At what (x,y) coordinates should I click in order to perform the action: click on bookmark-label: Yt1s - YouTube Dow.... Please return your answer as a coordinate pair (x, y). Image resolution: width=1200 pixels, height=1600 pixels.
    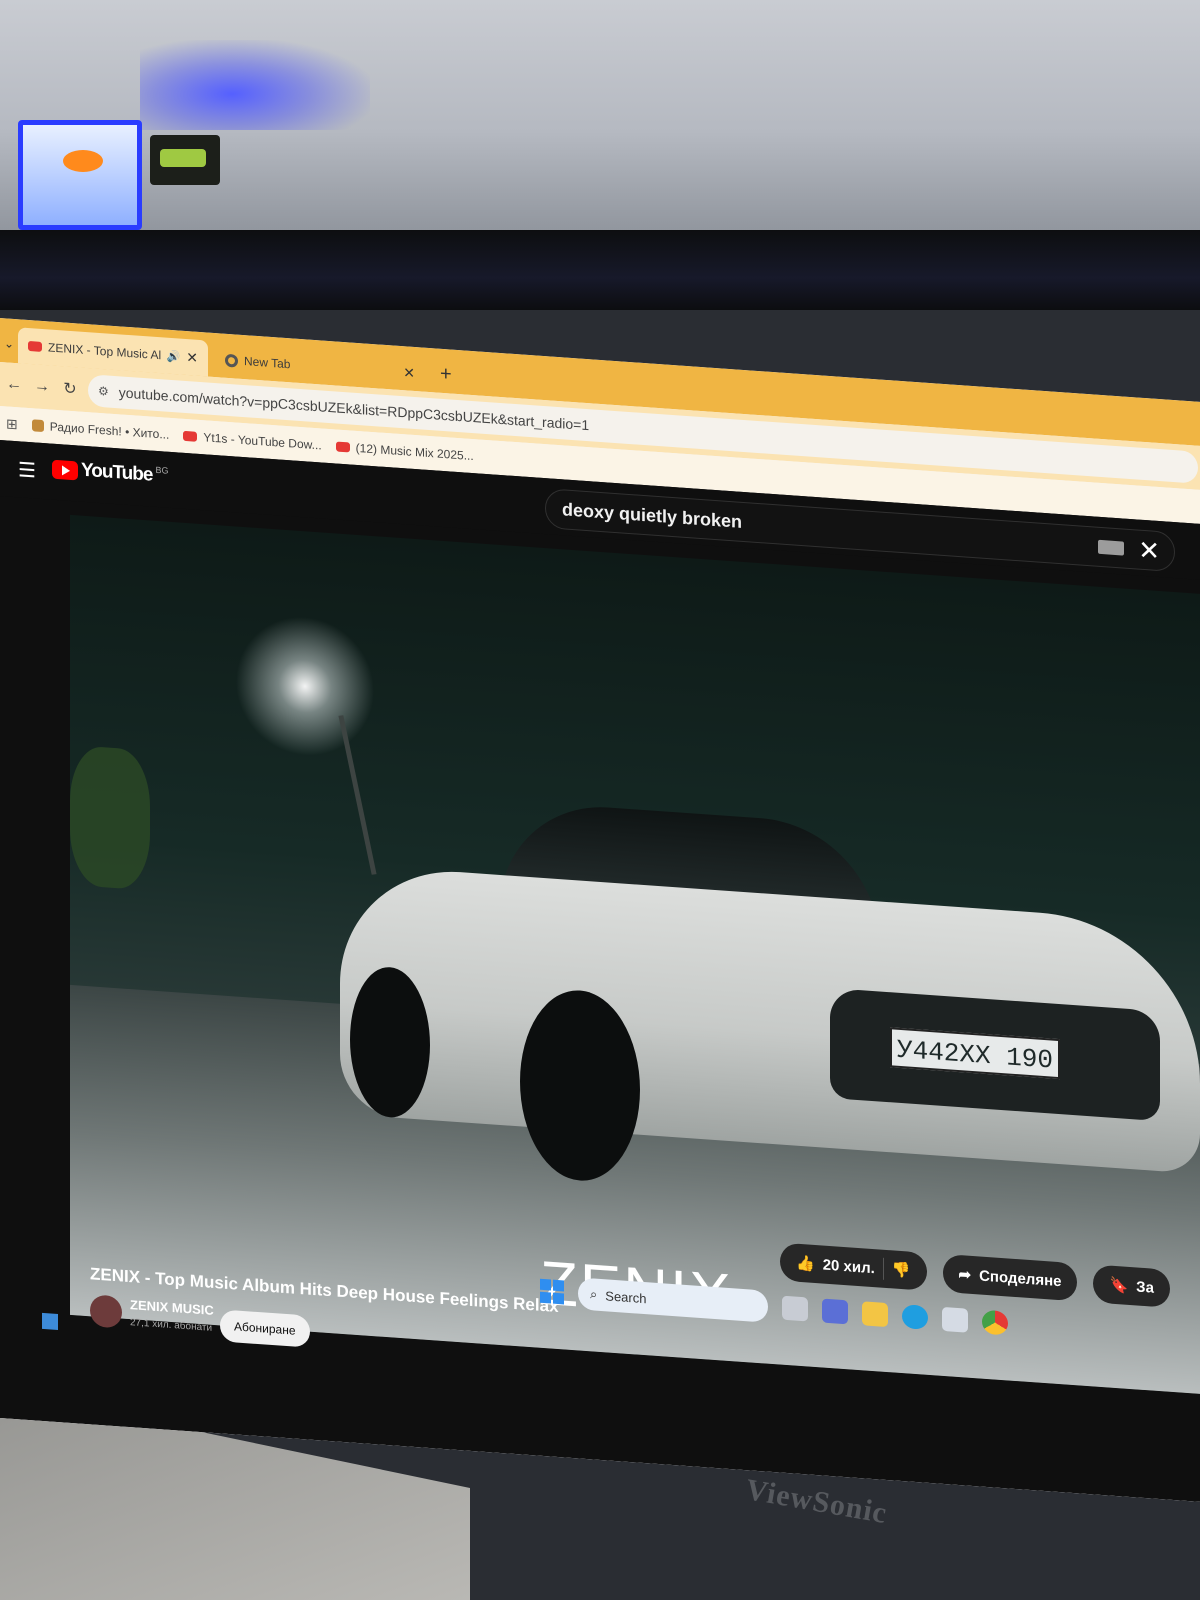
    Looking at the image, I should click on (262, 441).